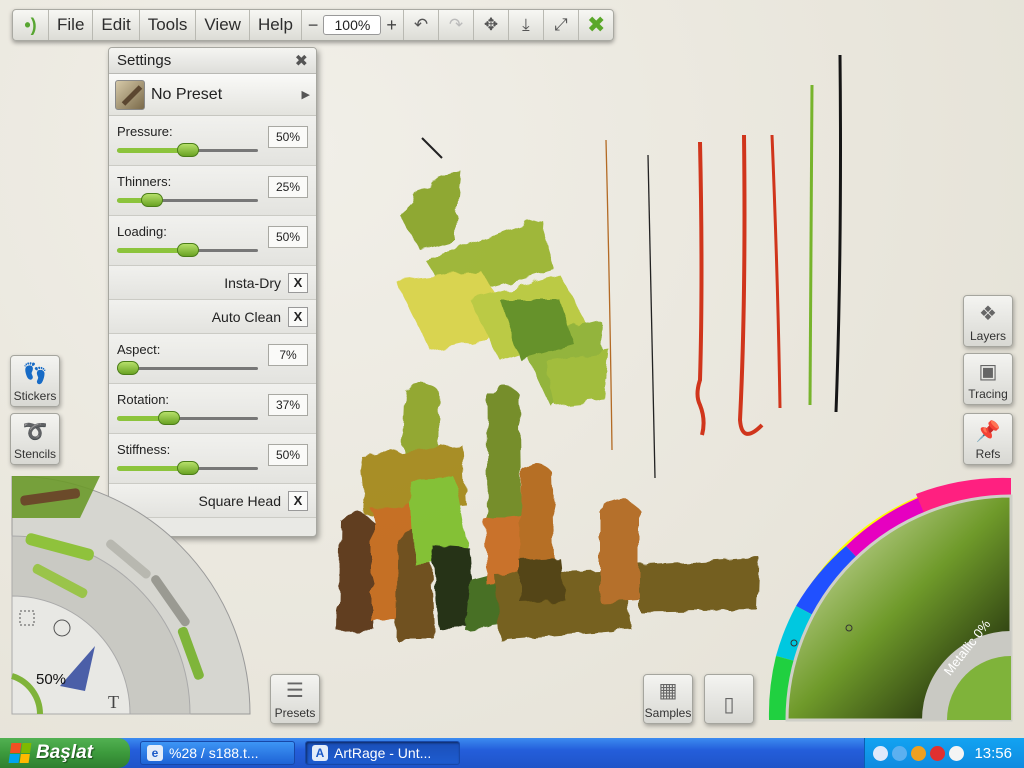 The image size is (1024, 768). I want to click on footprint-icon: 👣, so click(35, 373).